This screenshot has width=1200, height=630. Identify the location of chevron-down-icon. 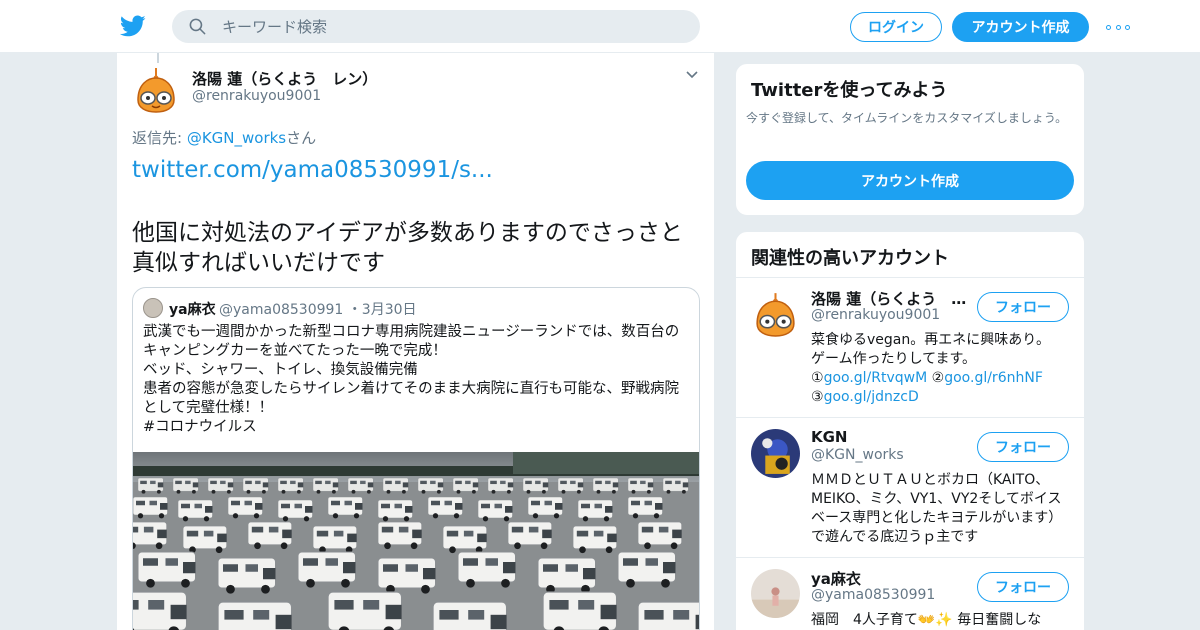
(692, 75).